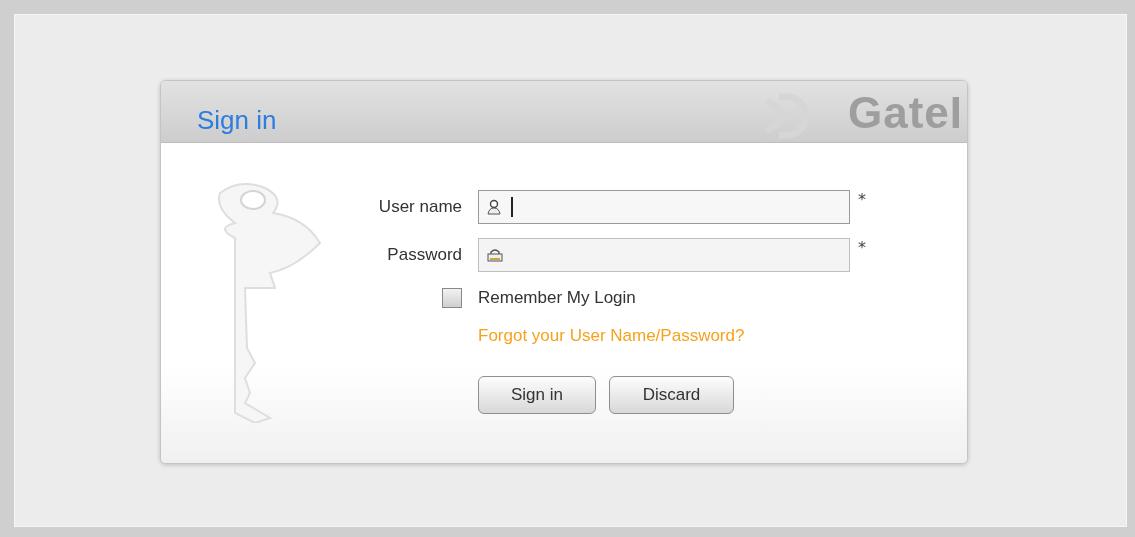 The width and height of the screenshot is (1135, 537). What do you see at coordinates (452, 298) in the screenshot?
I see `remember-checkbox` at bounding box center [452, 298].